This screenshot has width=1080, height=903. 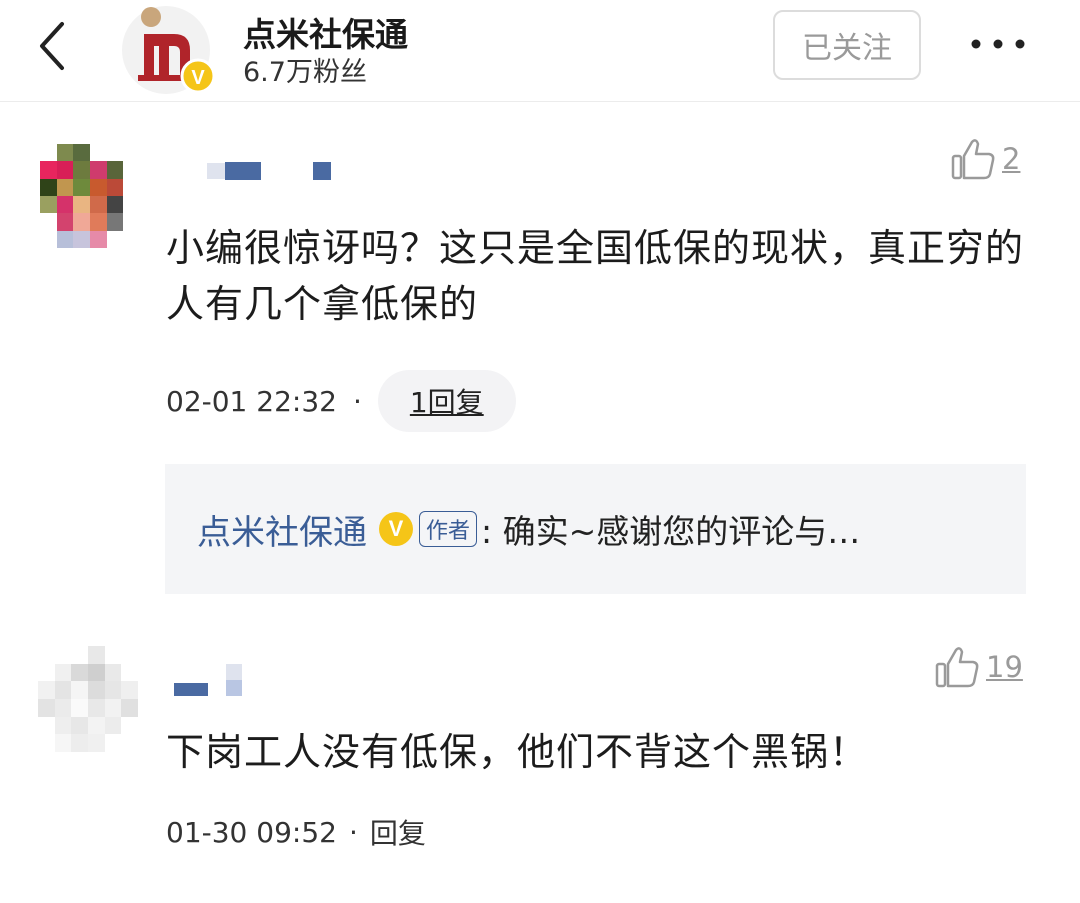 What do you see at coordinates (398, 832) in the screenshot?
I see `reply-button: 回复` at bounding box center [398, 832].